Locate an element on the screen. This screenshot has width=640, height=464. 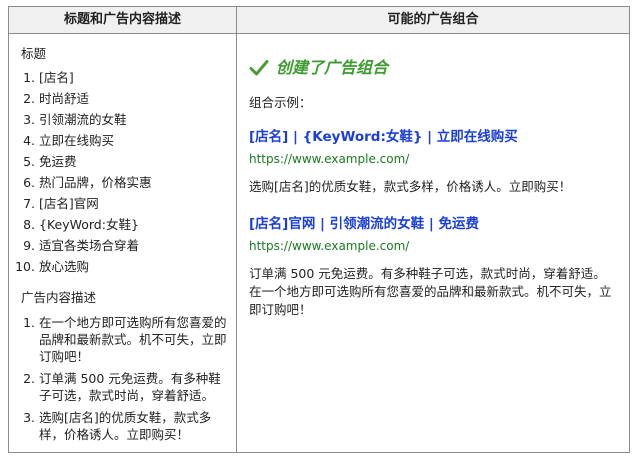
list-item: 8. {KeyWord:女鞋} is located at coordinates (81, 224).